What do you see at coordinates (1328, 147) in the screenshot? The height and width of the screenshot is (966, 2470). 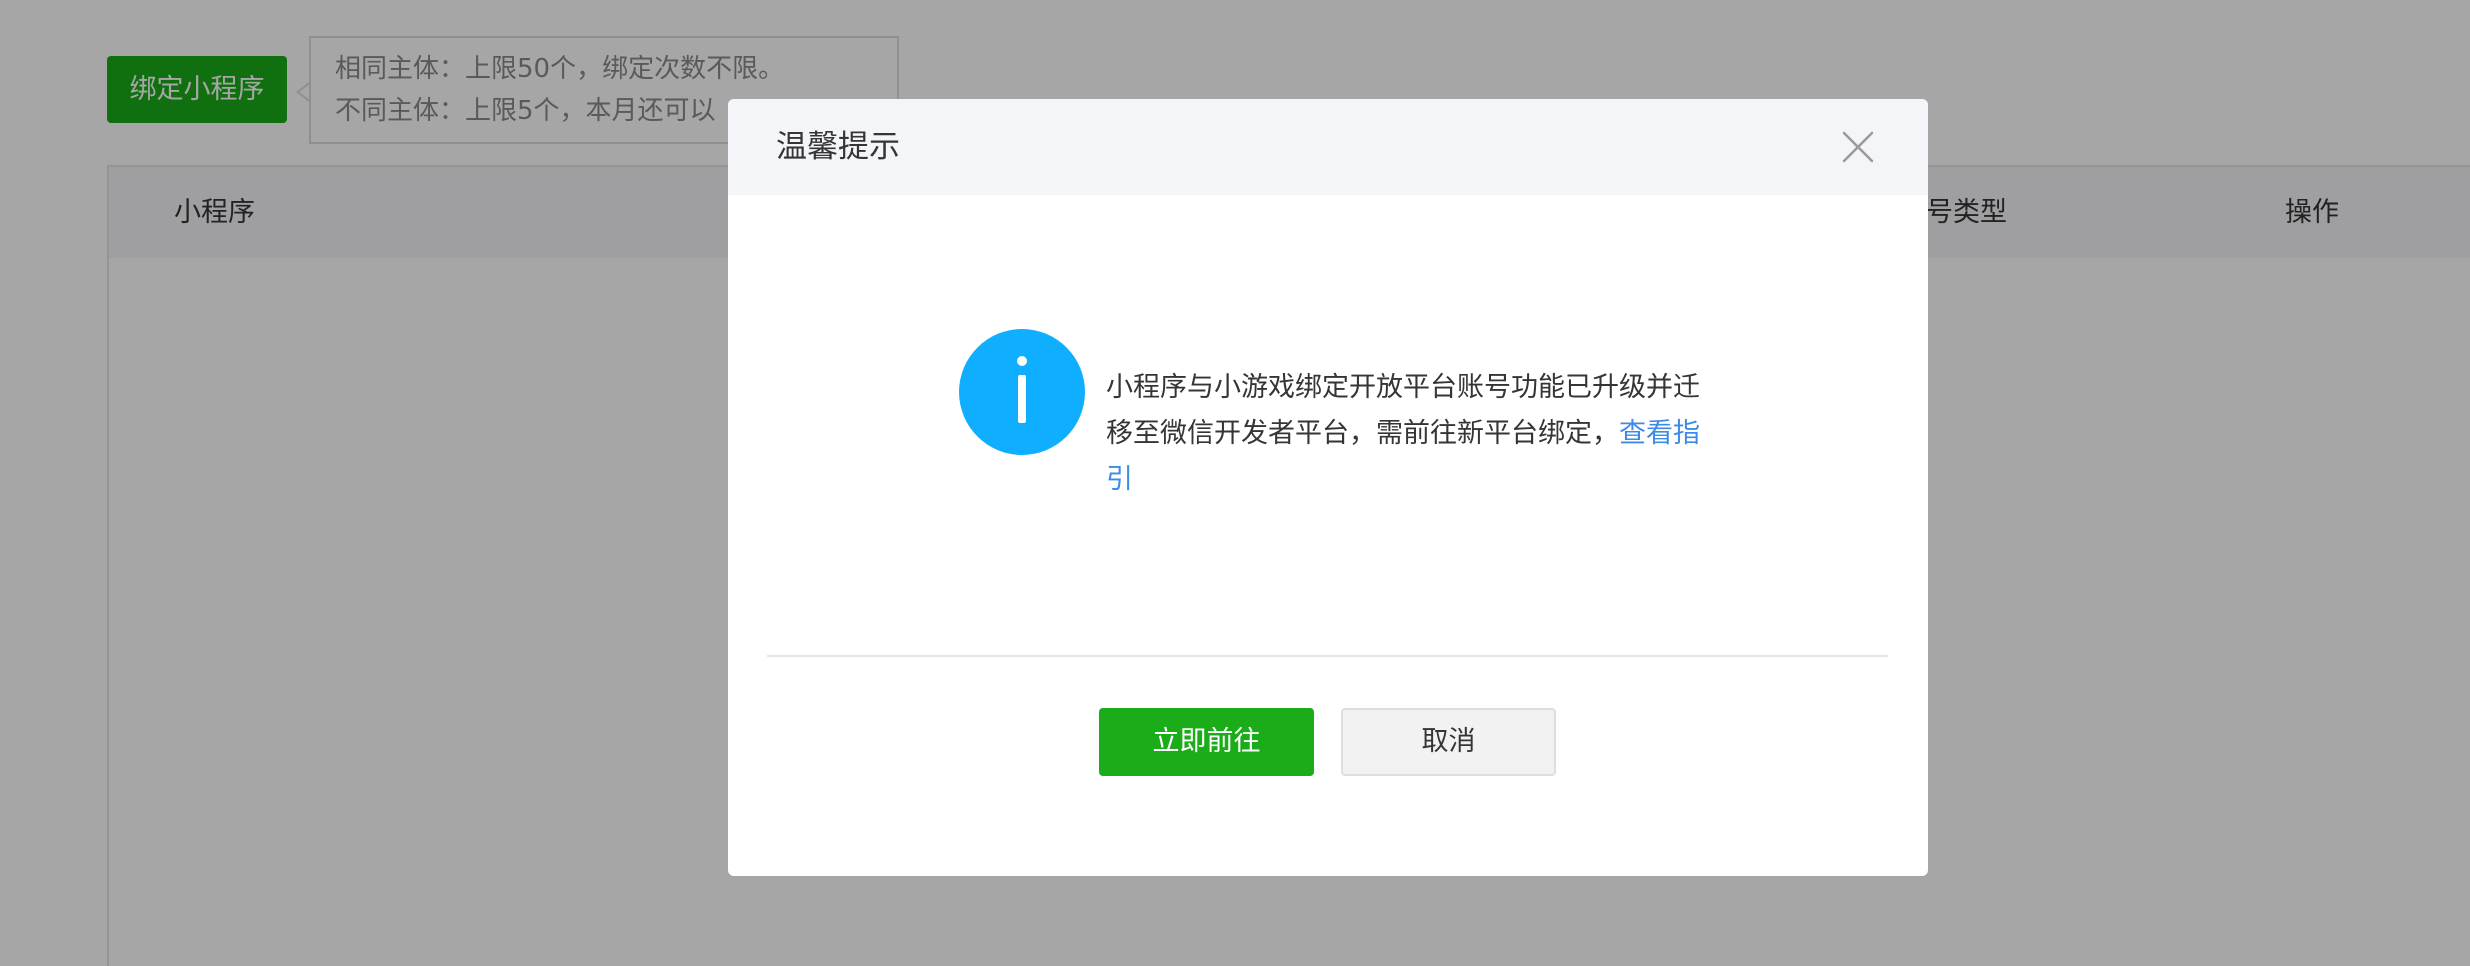 I see `dialog-header: 温馨提示` at bounding box center [1328, 147].